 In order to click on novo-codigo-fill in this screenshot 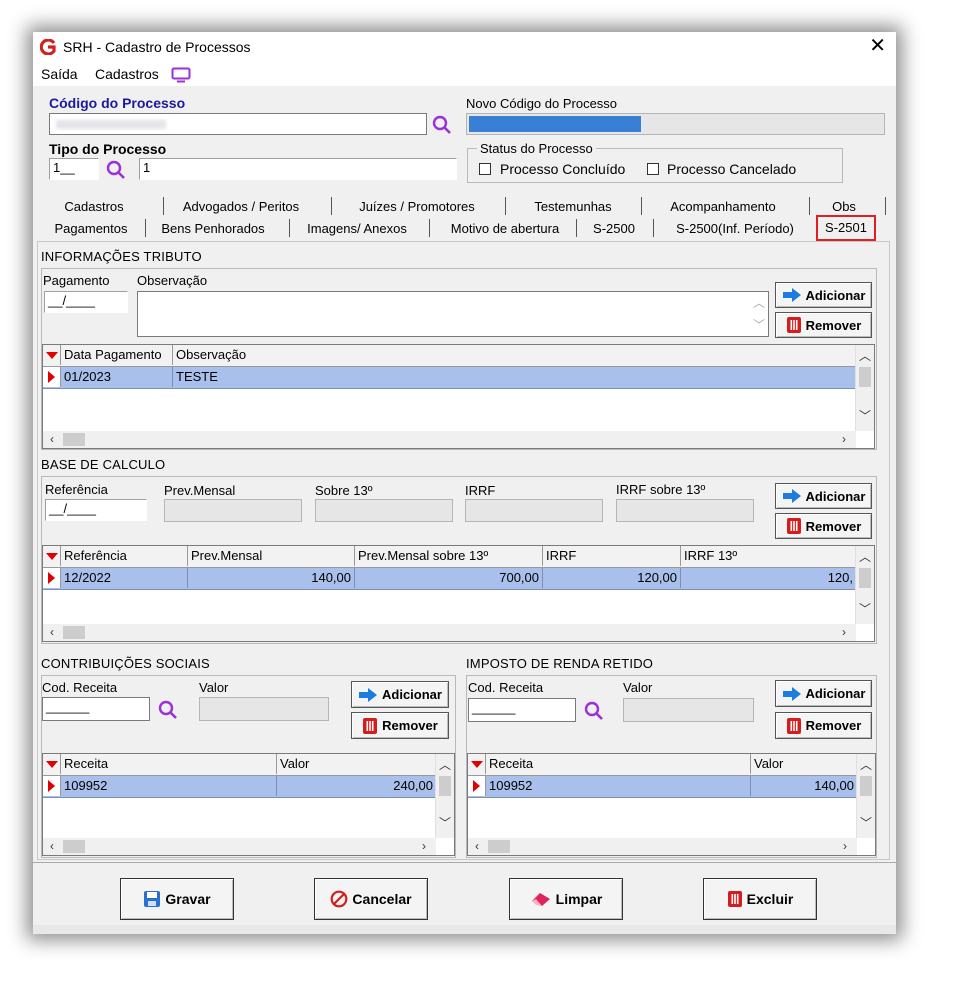, I will do `click(555, 124)`.